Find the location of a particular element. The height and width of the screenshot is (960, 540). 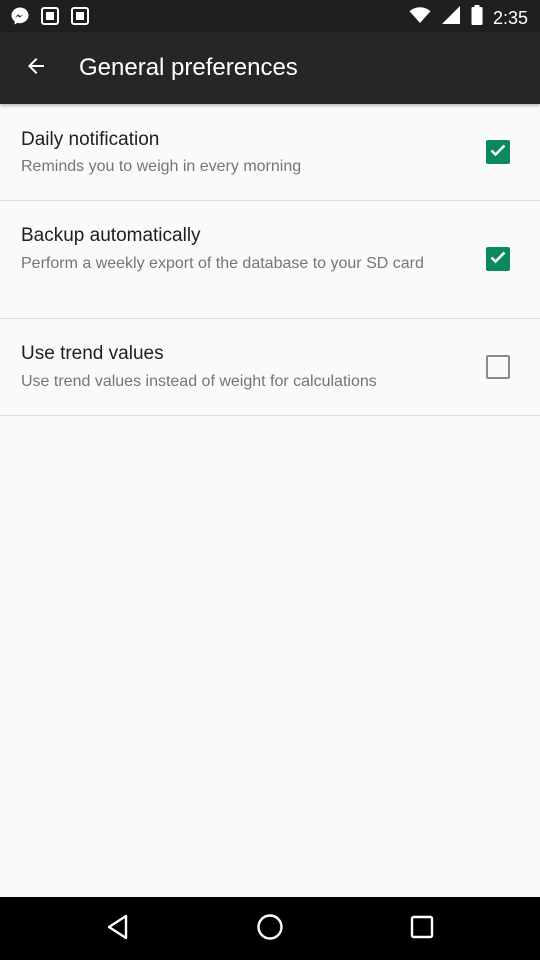

navigate-up-button is located at coordinates (36, 68).